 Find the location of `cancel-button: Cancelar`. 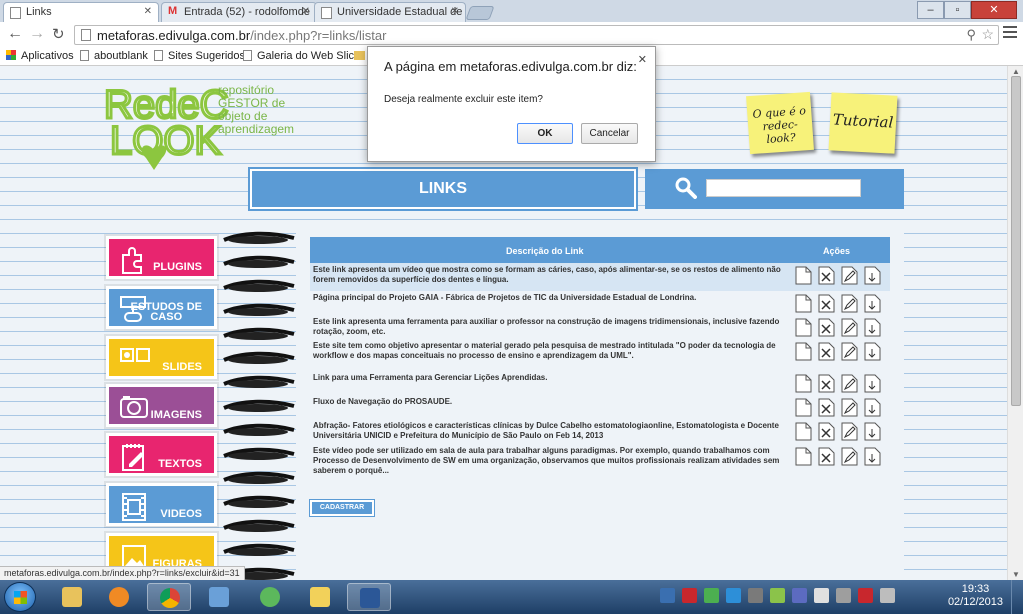

cancel-button: Cancelar is located at coordinates (609, 133).